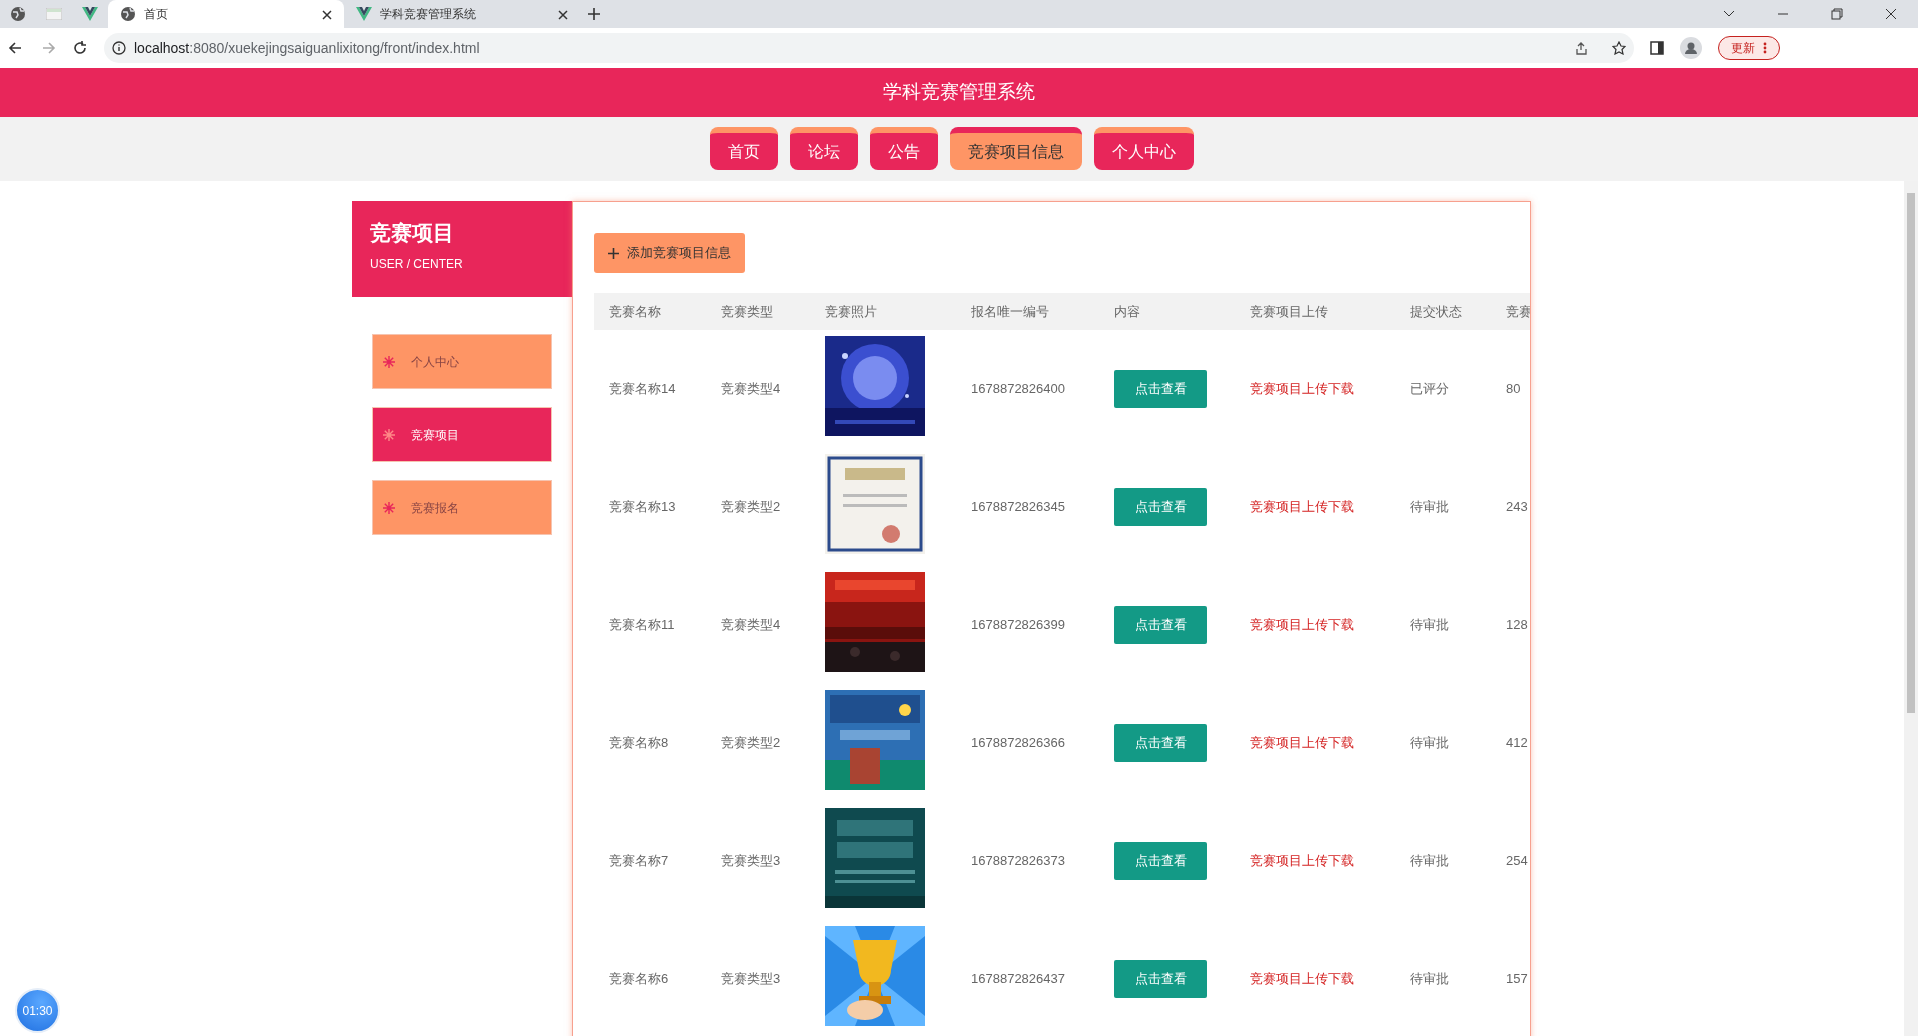  Describe the element at coordinates (1018, 625) in the screenshot. I see `table-cell: 1678872826399` at that location.